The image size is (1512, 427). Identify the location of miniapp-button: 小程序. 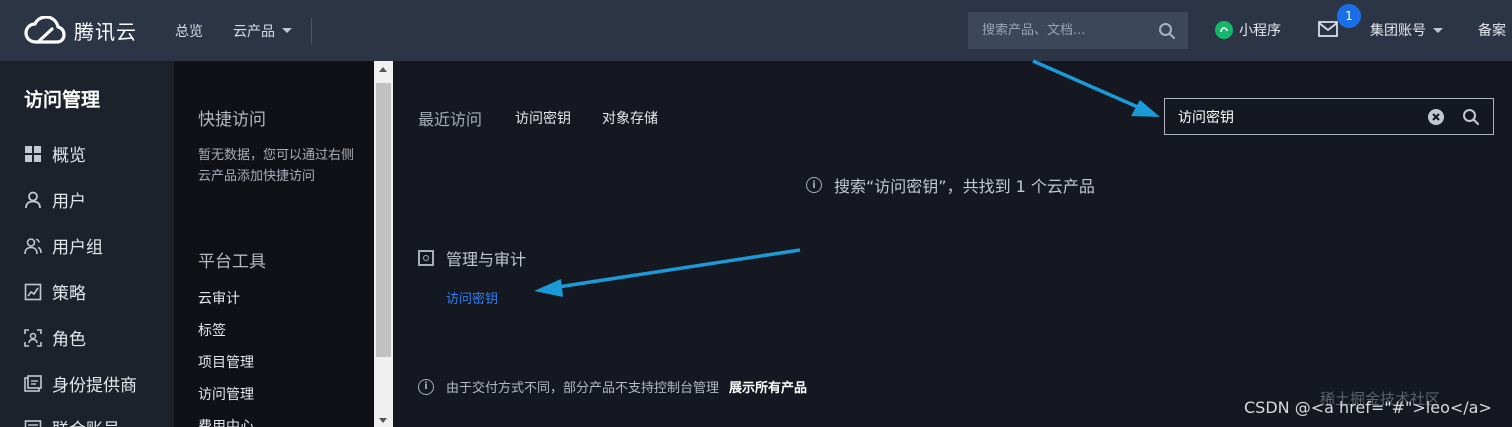
(1248, 30).